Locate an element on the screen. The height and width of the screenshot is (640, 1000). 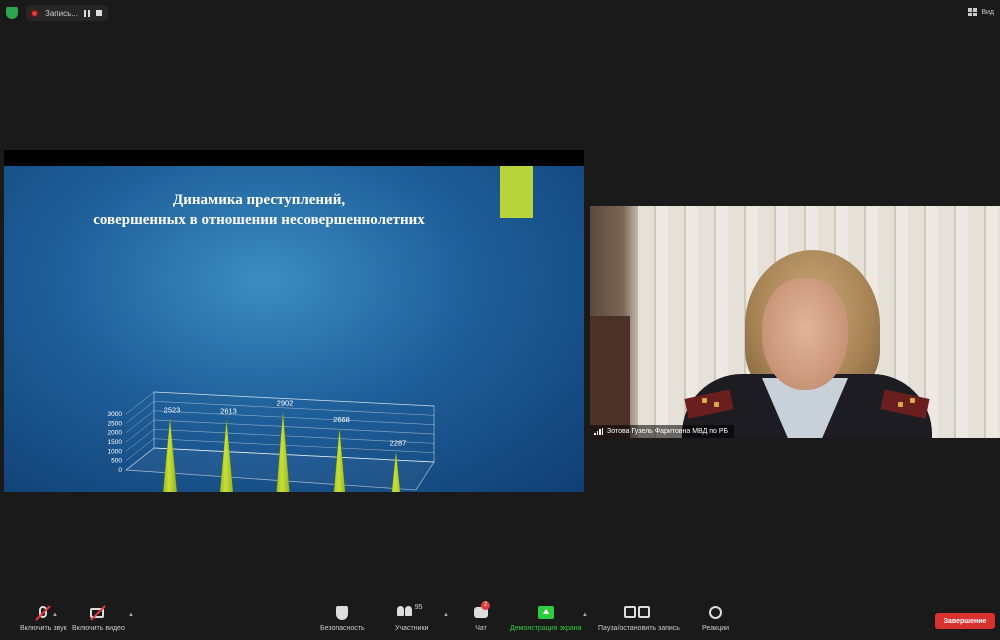
chat-label: Чат is located at coordinates (481, 628).